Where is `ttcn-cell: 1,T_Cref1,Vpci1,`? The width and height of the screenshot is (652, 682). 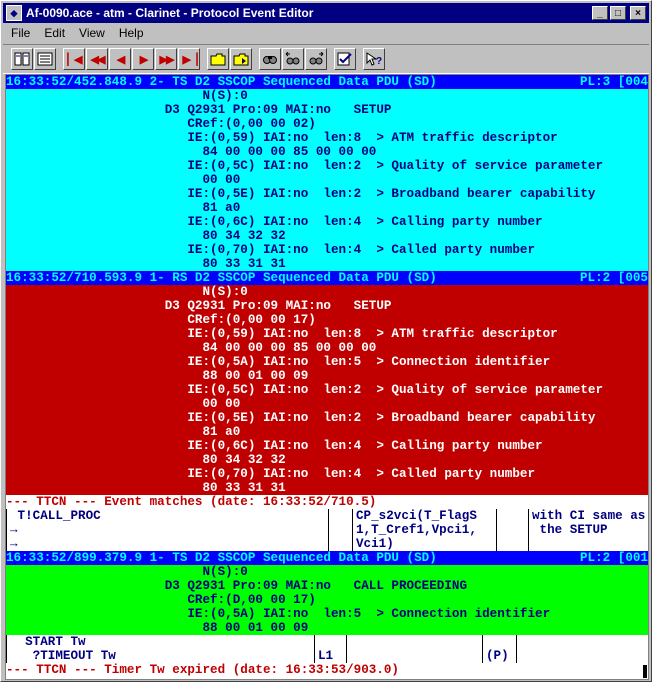
ttcn-cell: 1,T_Cref1,Vpci1, is located at coordinates (426, 530).